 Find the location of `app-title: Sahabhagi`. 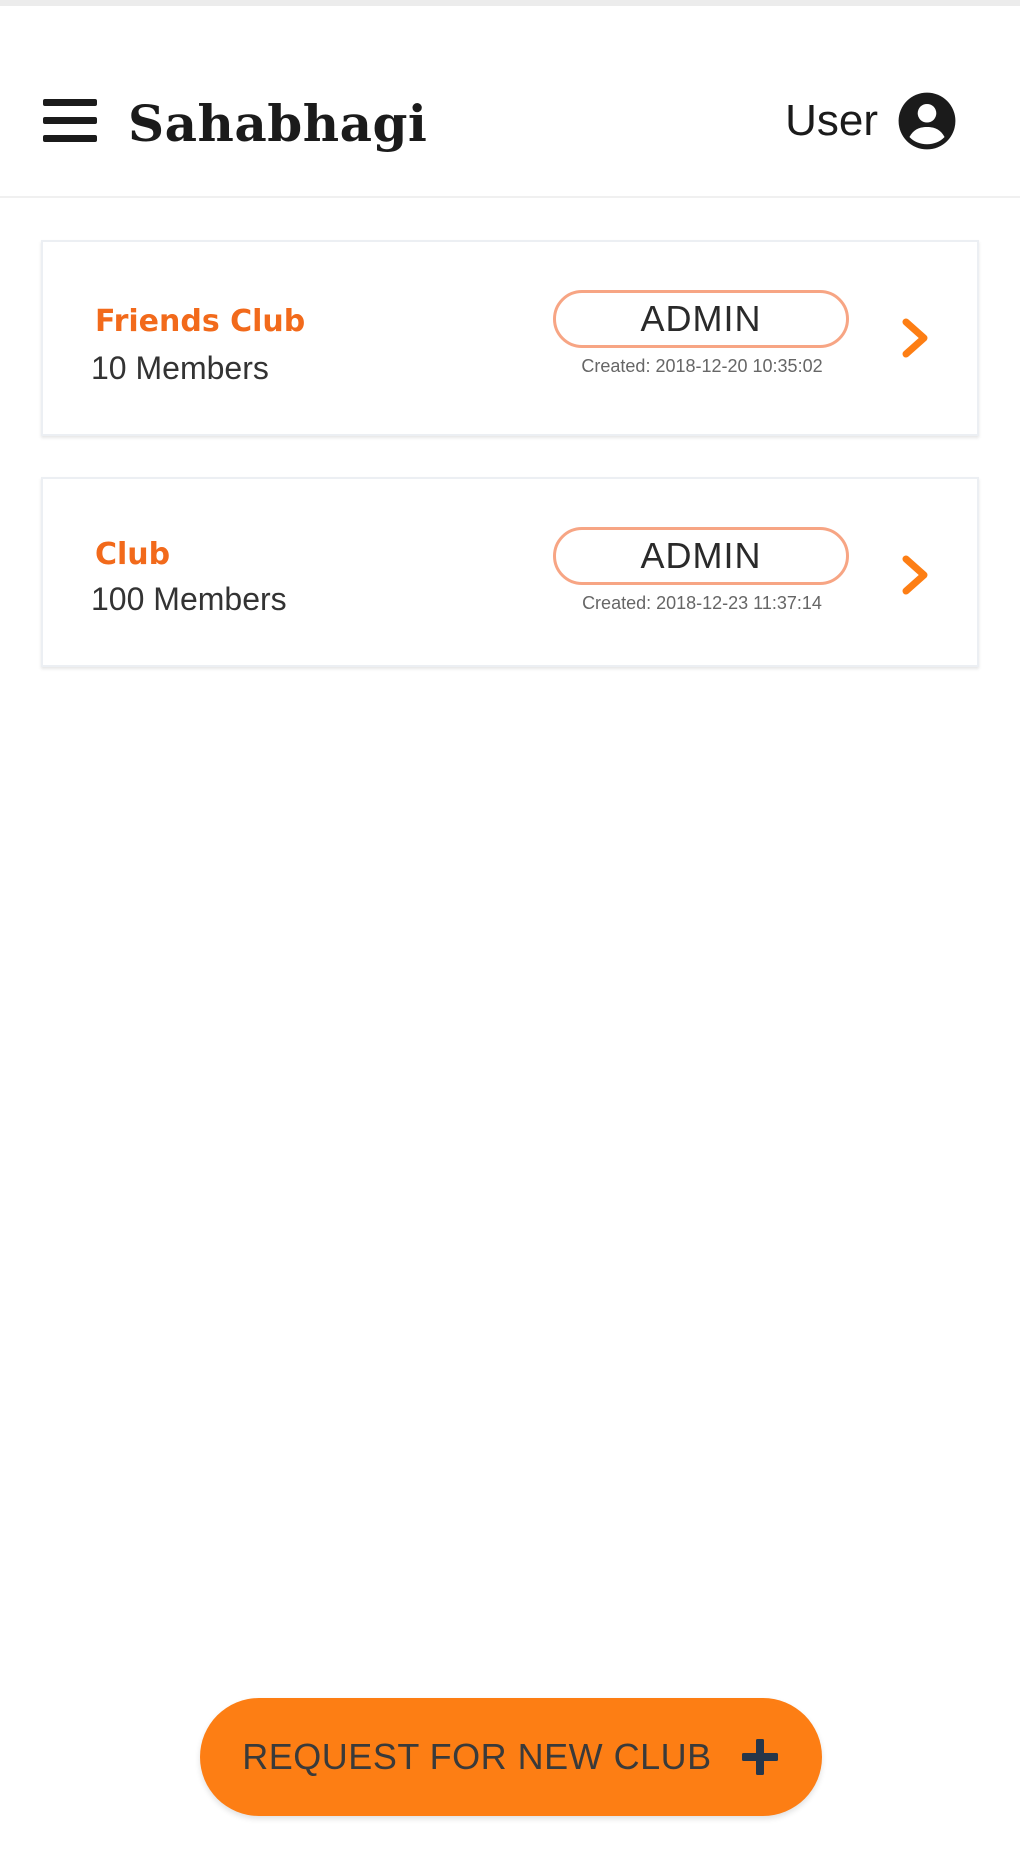

app-title: Sahabhagi is located at coordinates (278, 123).